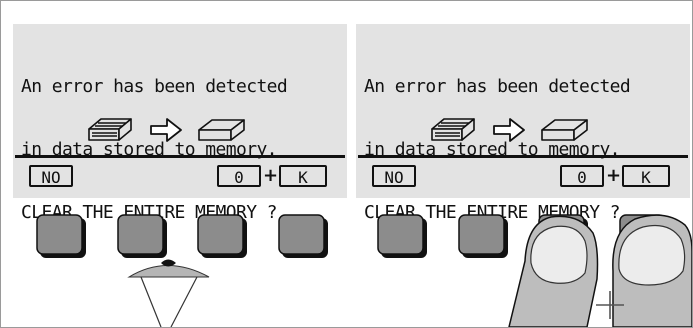 The image size is (693, 328). What do you see at coordinates (168, 293) in the screenshot?
I see `eye-view-icon` at bounding box center [168, 293].